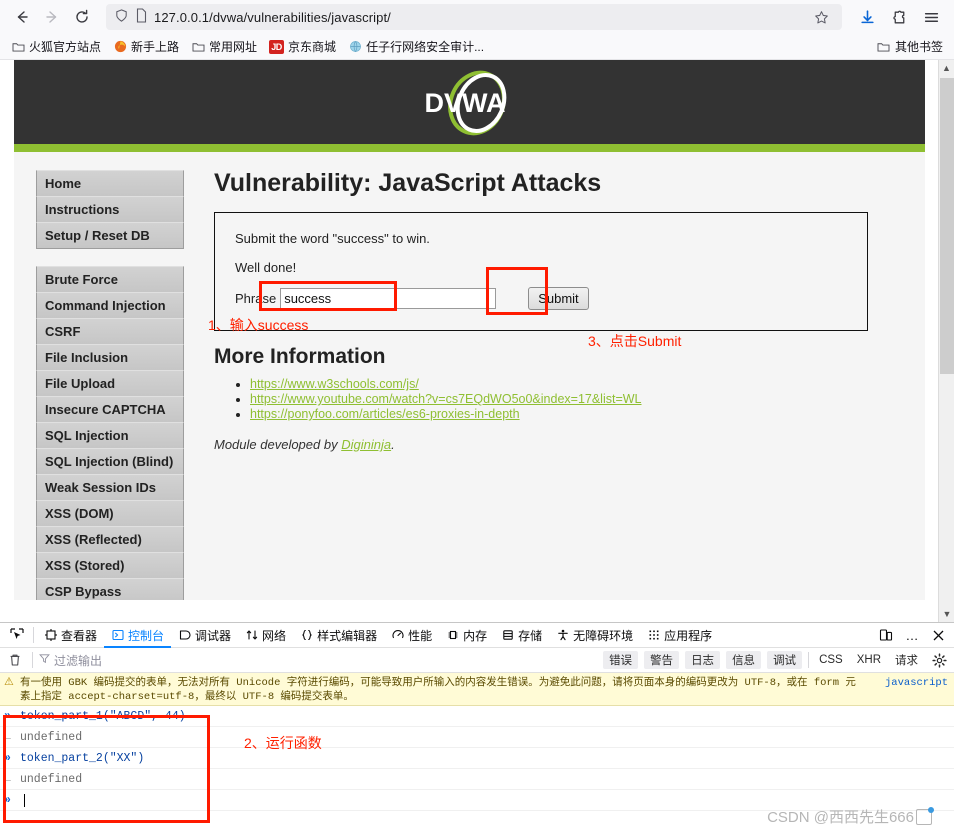 This screenshot has width=954, height=835. Describe the element at coordinates (52, 17) in the screenshot. I see `forward-arrow-icon` at that location.